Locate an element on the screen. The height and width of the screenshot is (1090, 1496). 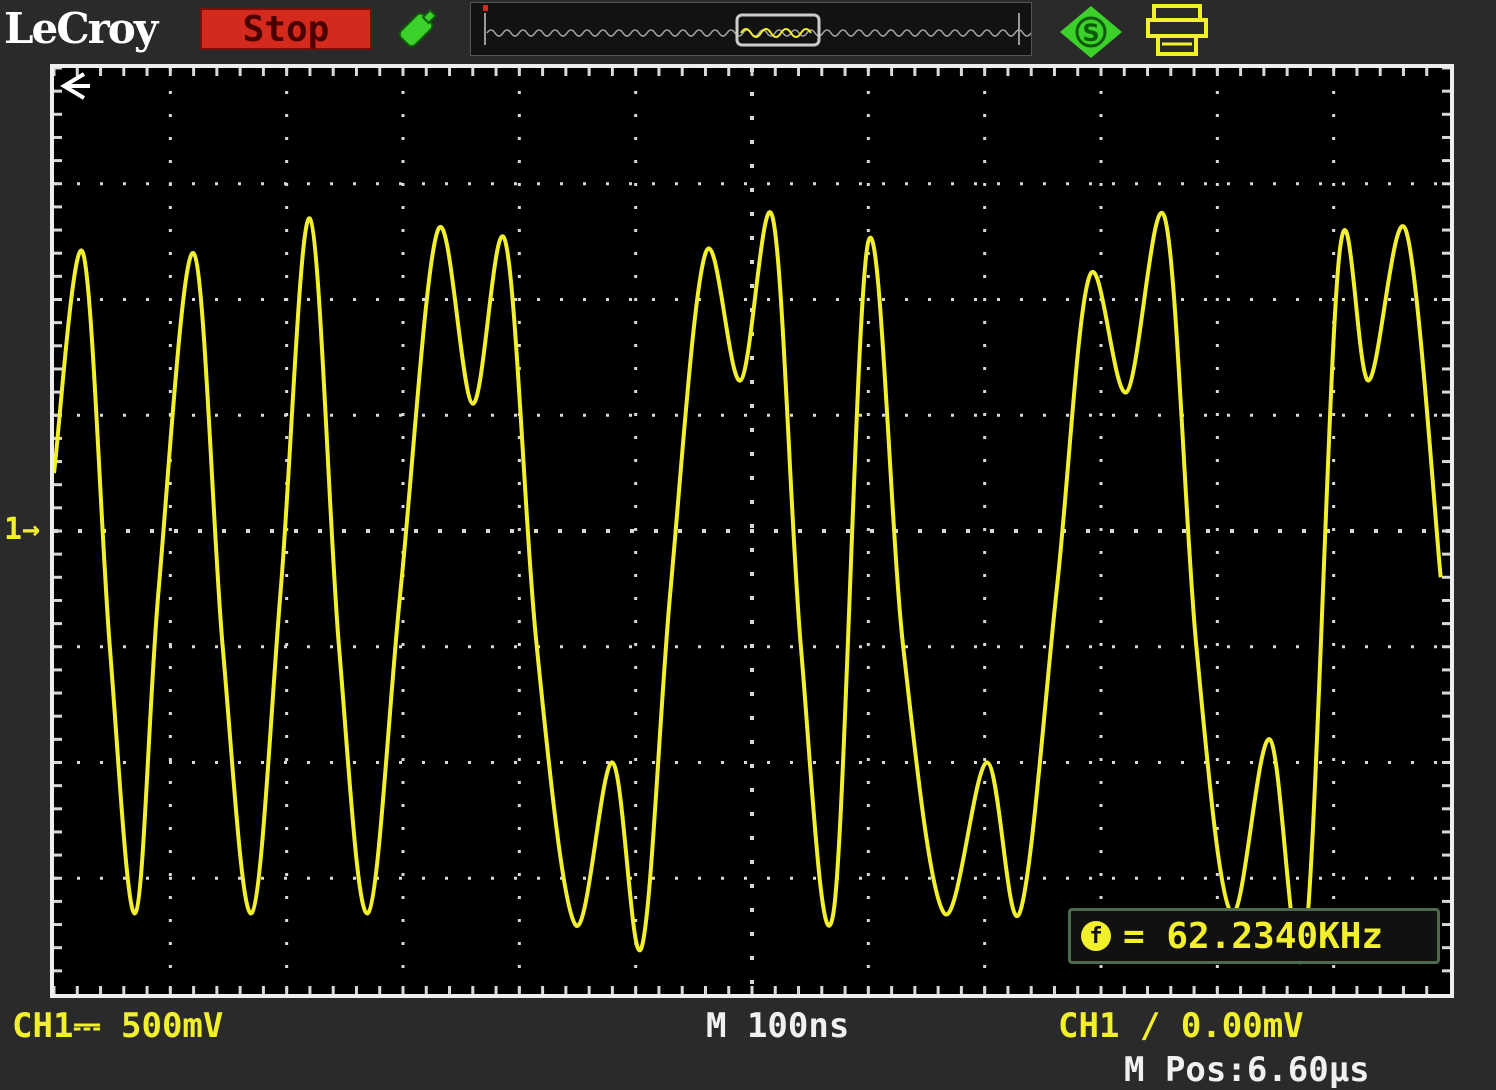
svg-text: S is located at coordinates (1090, 33).